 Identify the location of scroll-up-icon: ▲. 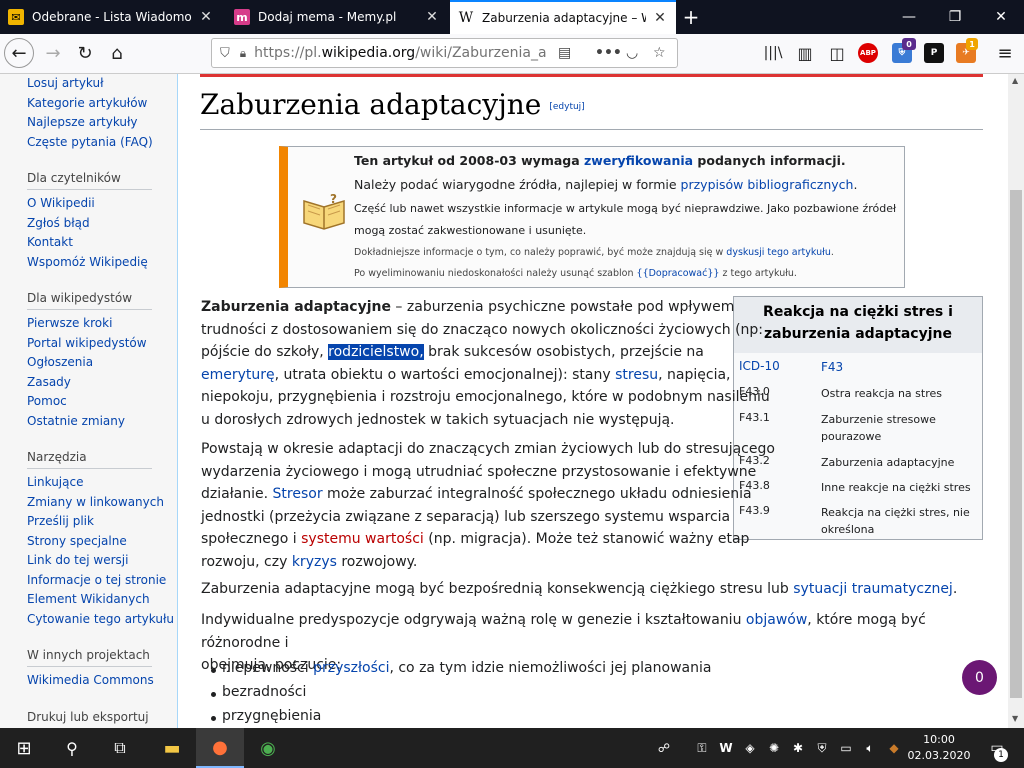
(1015, 80).